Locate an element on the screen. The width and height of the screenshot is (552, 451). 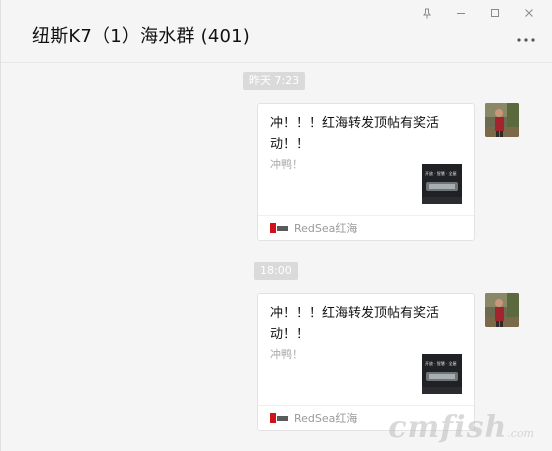
watermark-text: cmfish is located at coordinates (448, 427).